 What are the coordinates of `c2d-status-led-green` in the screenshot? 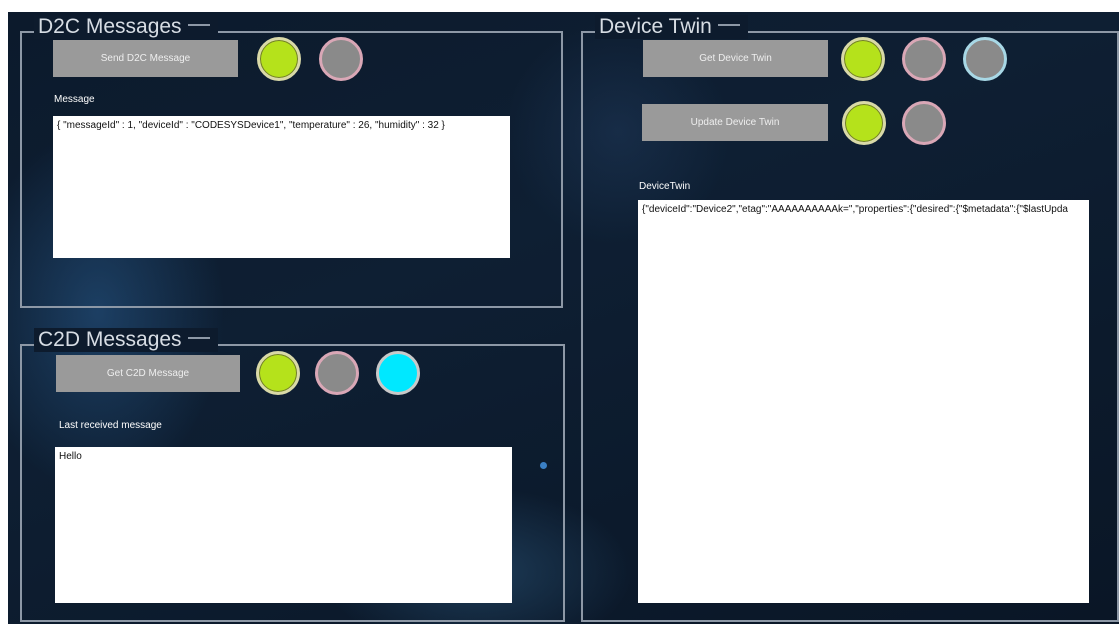 It's located at (278, 373).